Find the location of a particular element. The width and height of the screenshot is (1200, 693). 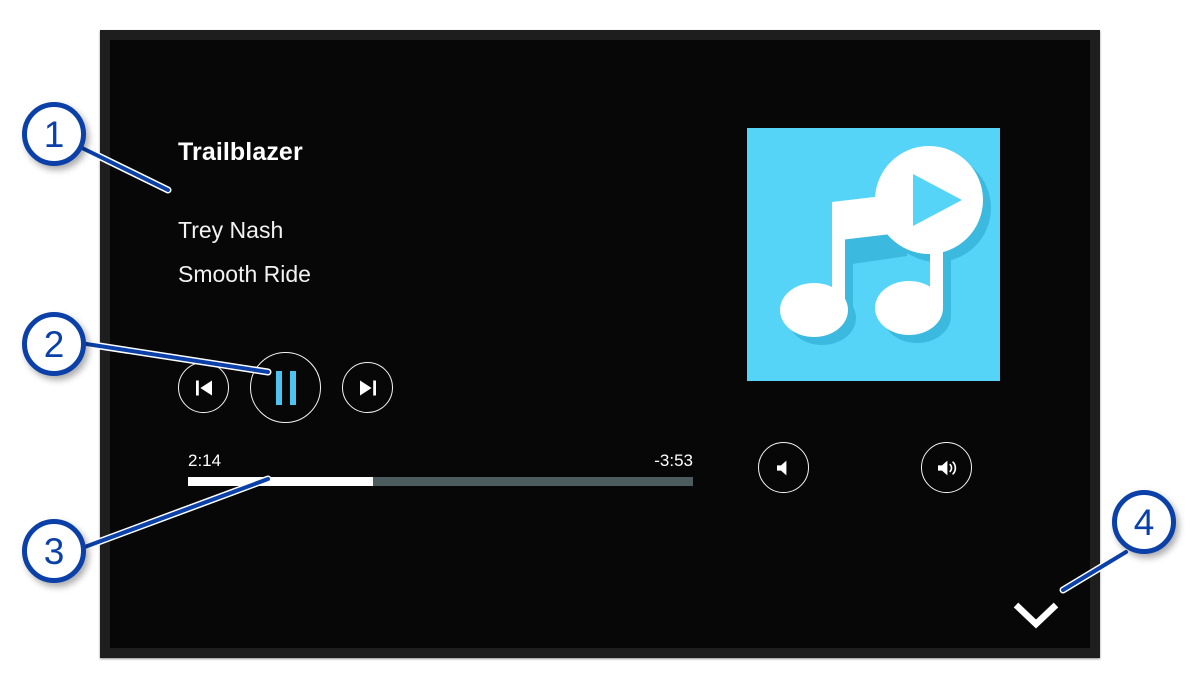

transport-controls is located at coordinates (285, 387).